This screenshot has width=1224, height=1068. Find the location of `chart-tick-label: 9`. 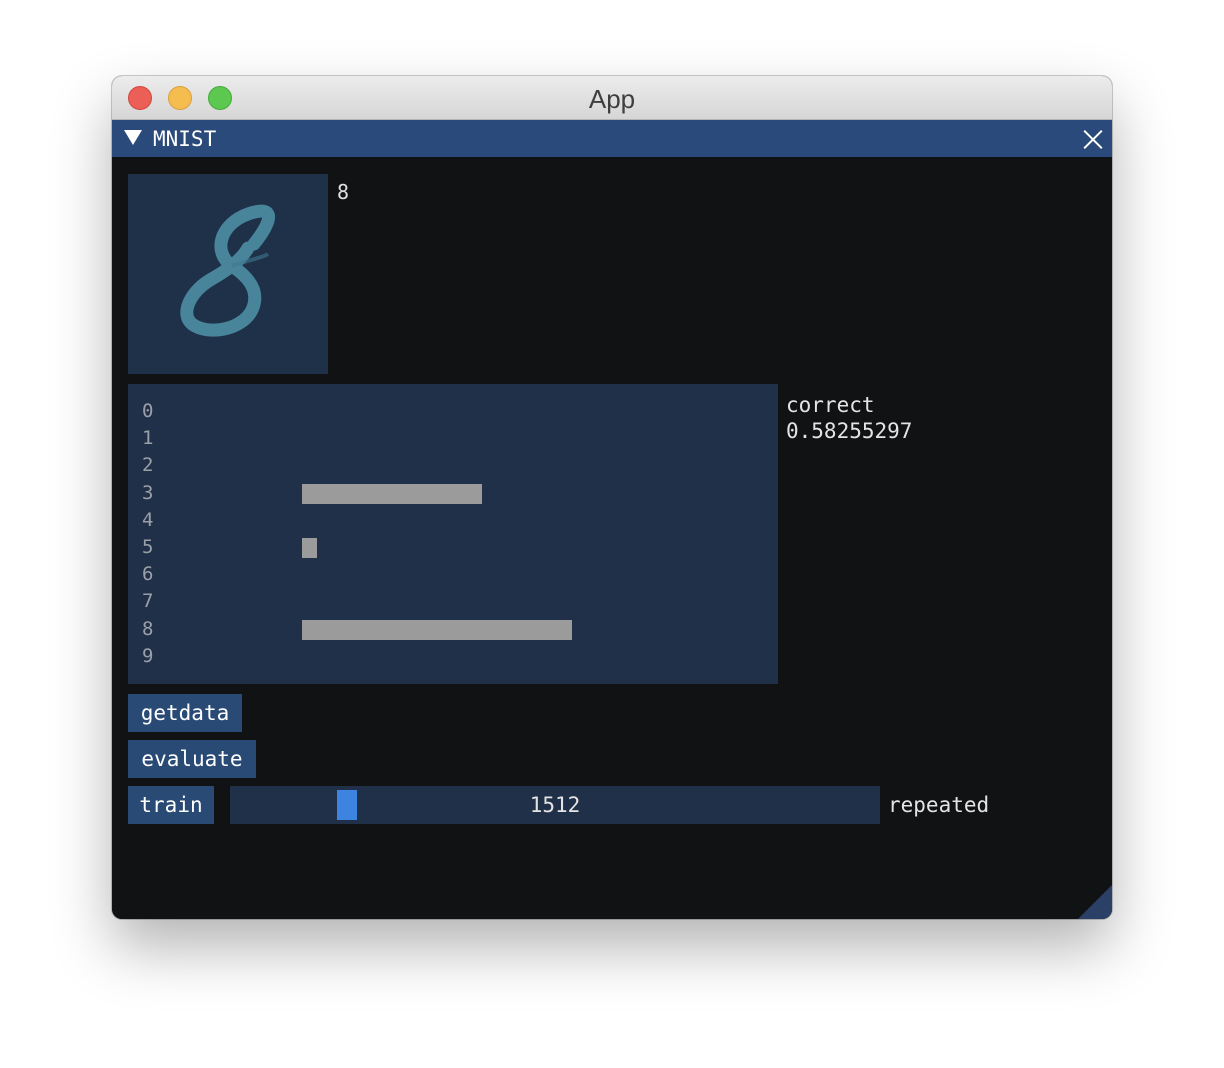

chart-tick-label: 9 is located at coordinates (148, 655).